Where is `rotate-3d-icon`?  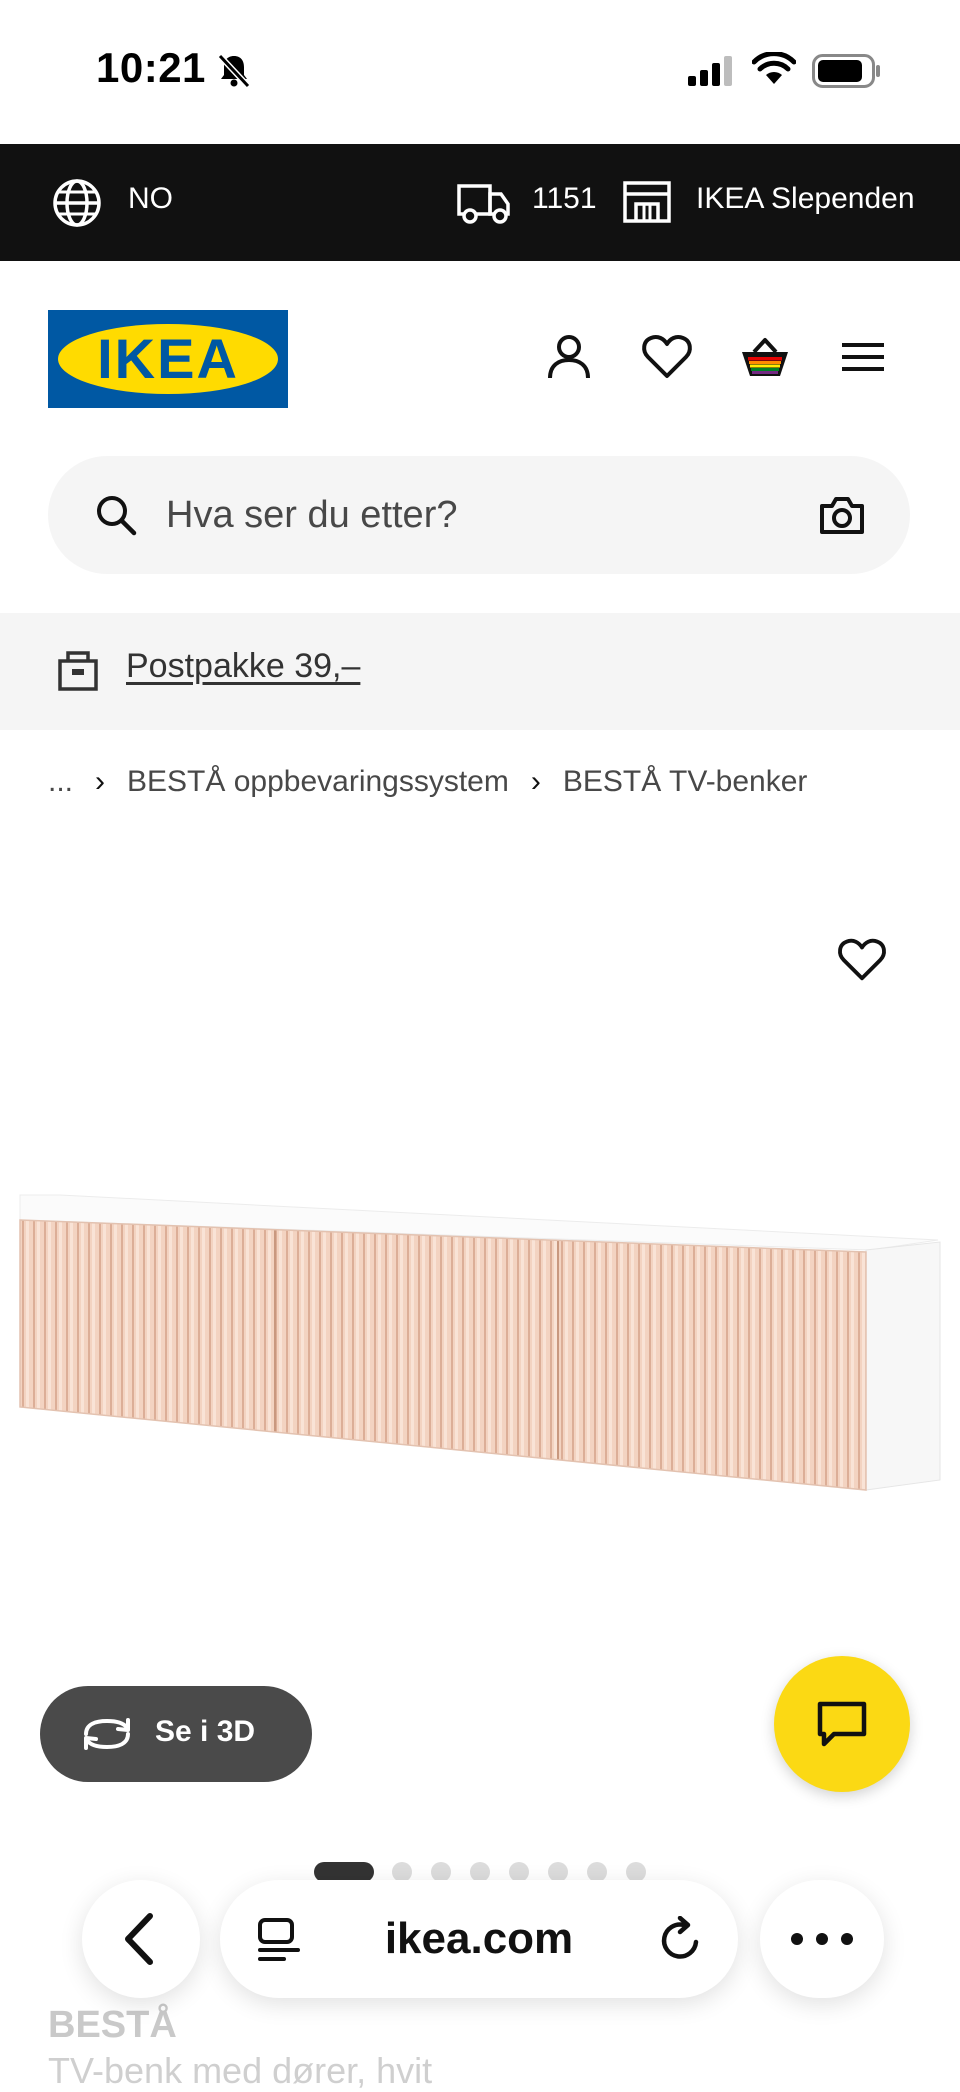
rotate-3d-icon is located at coordinates (107, 1734).